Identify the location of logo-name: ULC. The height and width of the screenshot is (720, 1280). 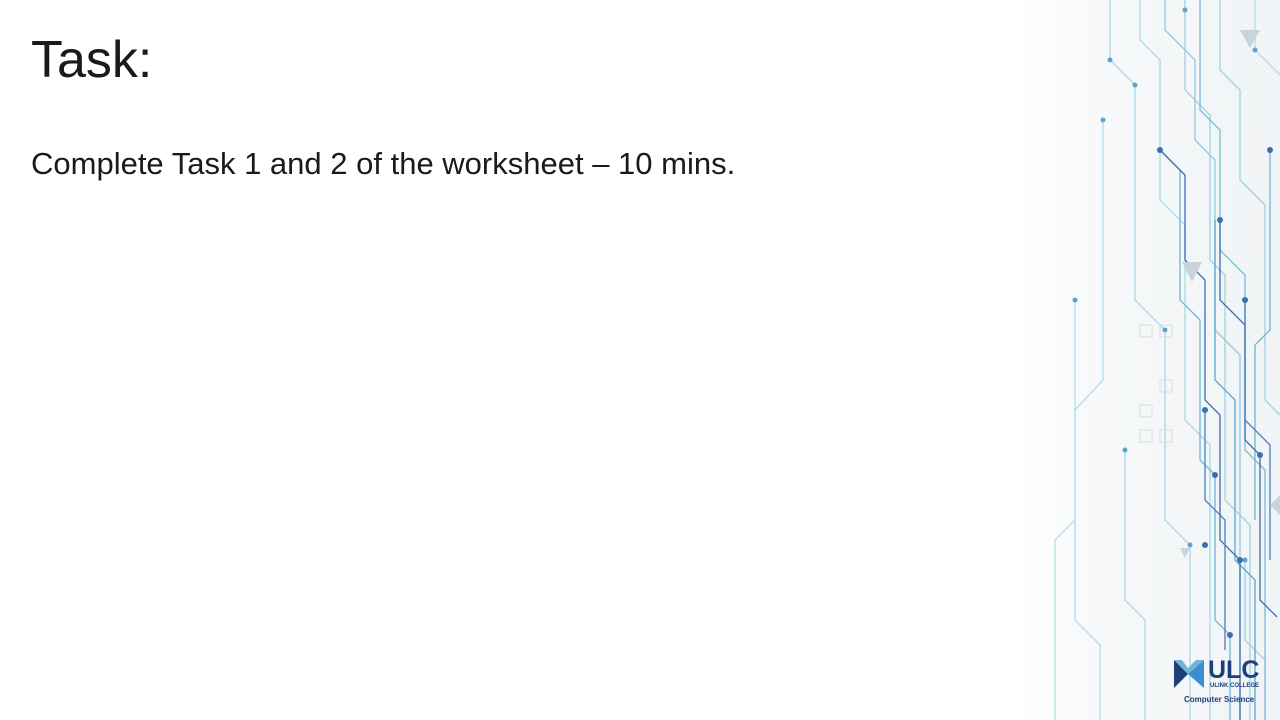
(1234, 670).